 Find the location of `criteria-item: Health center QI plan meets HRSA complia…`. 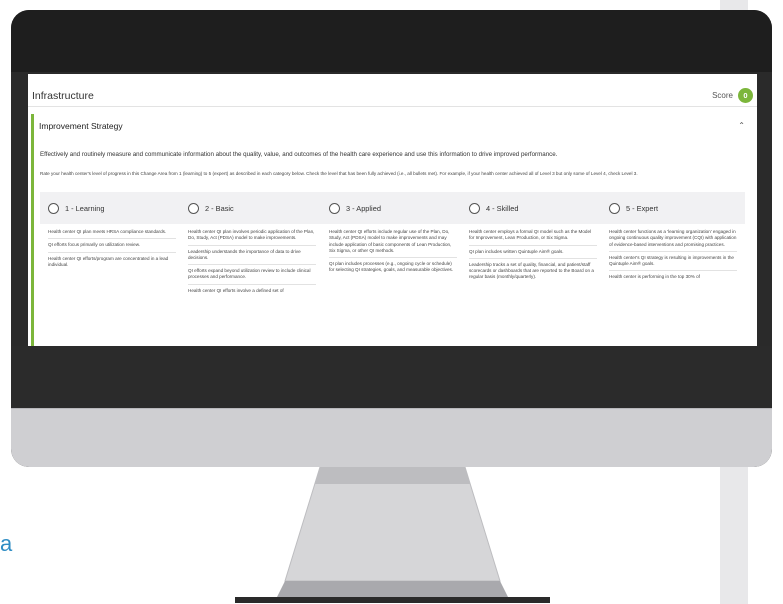

criteria-item: Health center QI plan meets HRSA complia… is located at coordinates (112, 234).